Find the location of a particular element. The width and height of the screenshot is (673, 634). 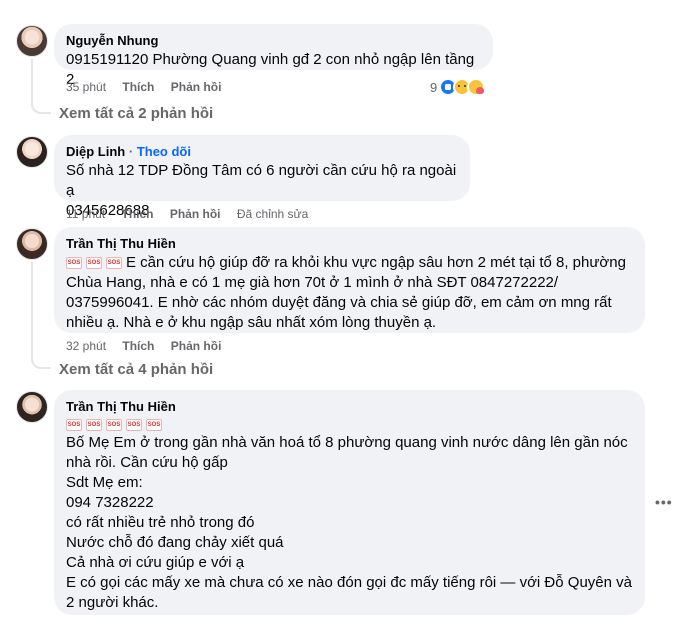

comment-author: Nguyễn Nhung is located at coordinates (273, 40).